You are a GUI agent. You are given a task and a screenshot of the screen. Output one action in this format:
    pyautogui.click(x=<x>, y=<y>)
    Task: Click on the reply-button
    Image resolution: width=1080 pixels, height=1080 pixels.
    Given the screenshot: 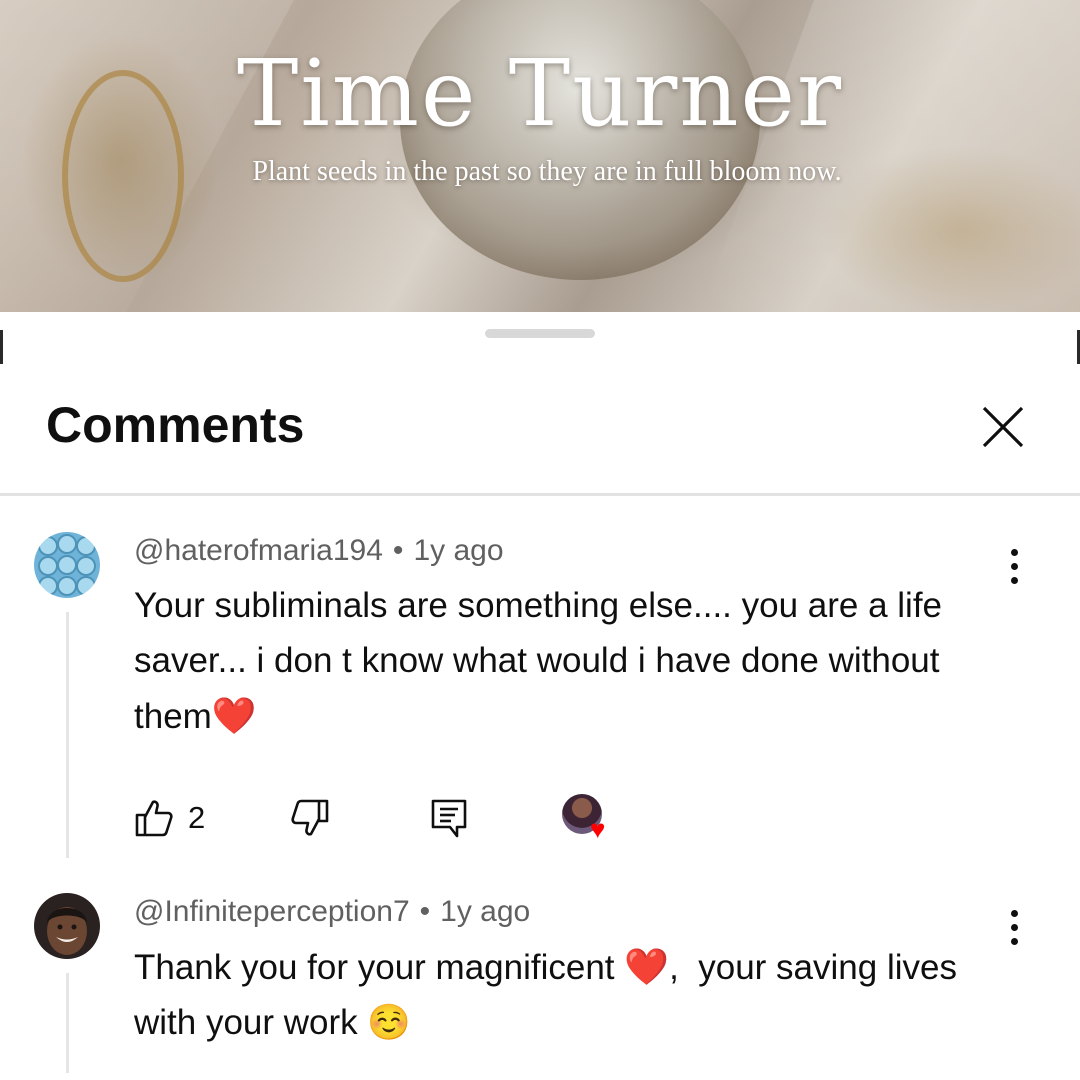 What is the action you would take?
    pyautogui.click(x=449, y=818)
    